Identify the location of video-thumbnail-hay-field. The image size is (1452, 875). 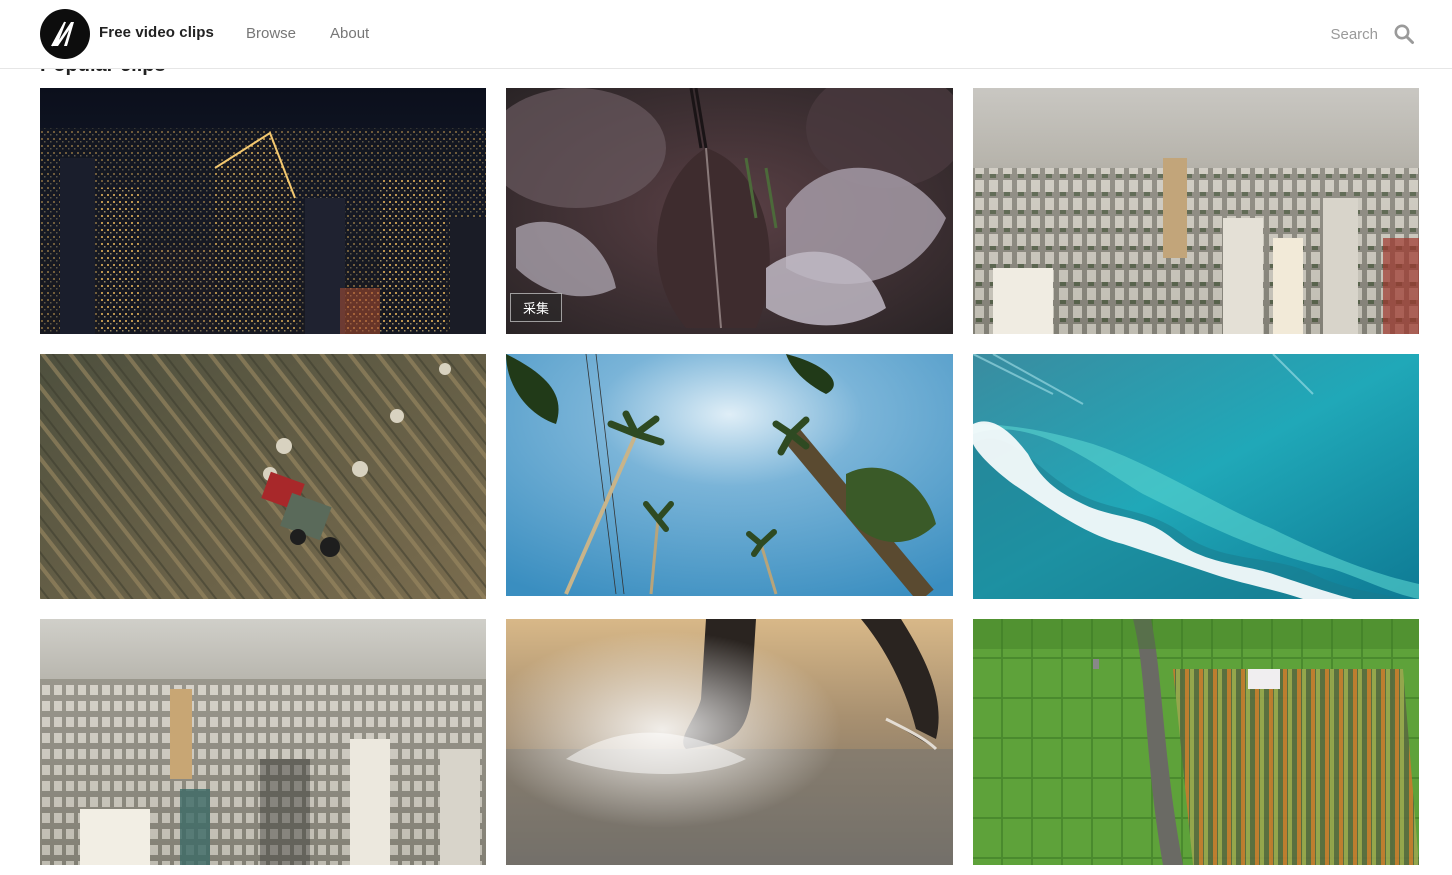
(263, 476).